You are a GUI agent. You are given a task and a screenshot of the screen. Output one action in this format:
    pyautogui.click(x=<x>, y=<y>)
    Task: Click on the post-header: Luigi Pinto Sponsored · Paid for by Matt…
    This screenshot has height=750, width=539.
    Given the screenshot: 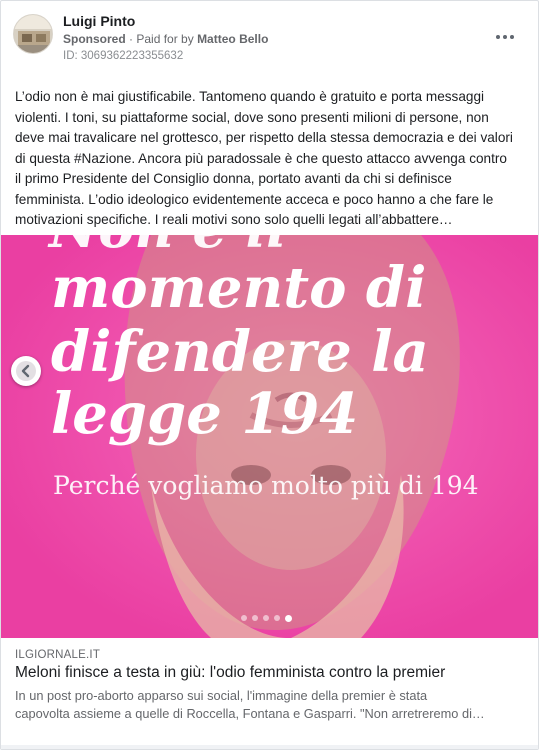 What is the action you would take?
    pyautogui.click(x=269, y=39)
    